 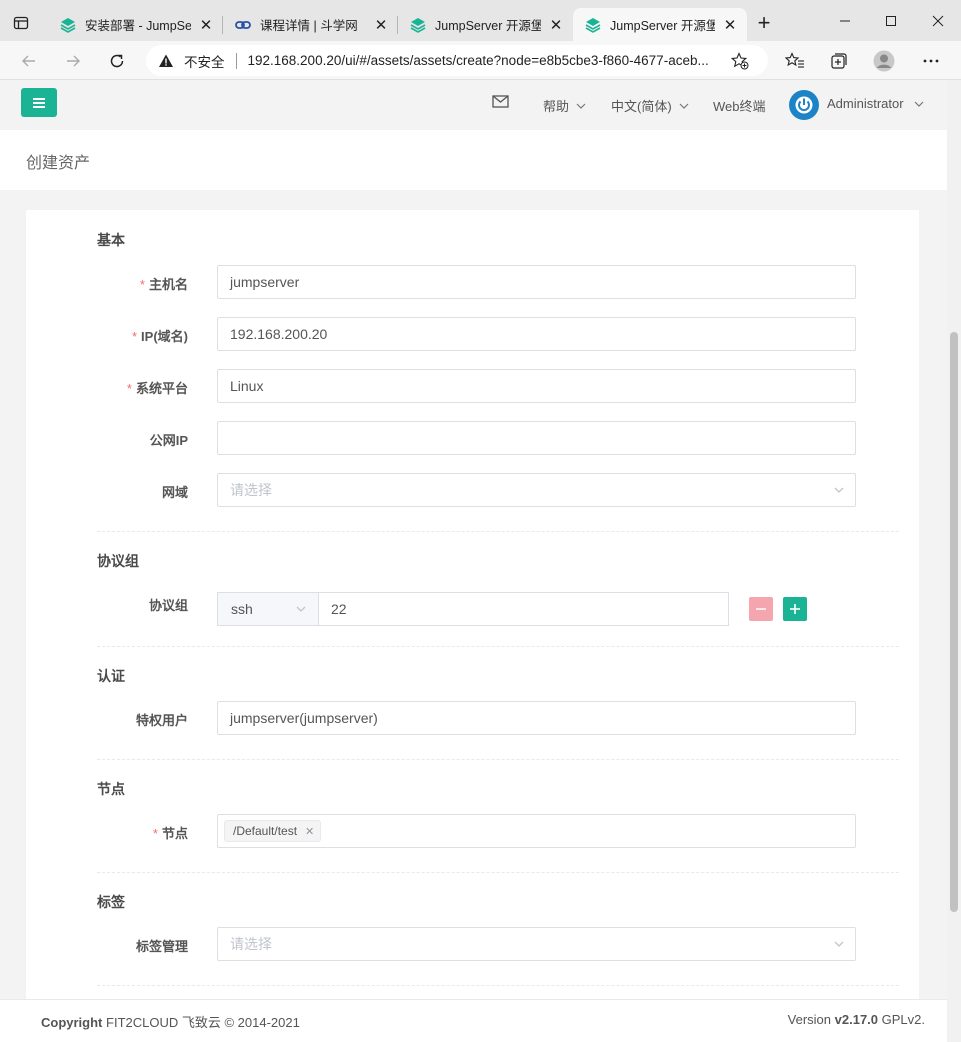 What do you see at coordinates (536, 831) in the screenshot?
I see `nodes-select: /Default/test ✕` at bounding box center [536, 831].